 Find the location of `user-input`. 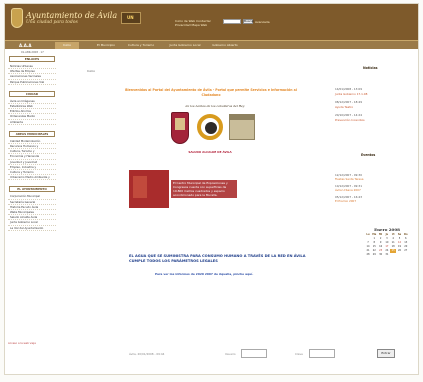

user-input is located at coordinates (254, 353).